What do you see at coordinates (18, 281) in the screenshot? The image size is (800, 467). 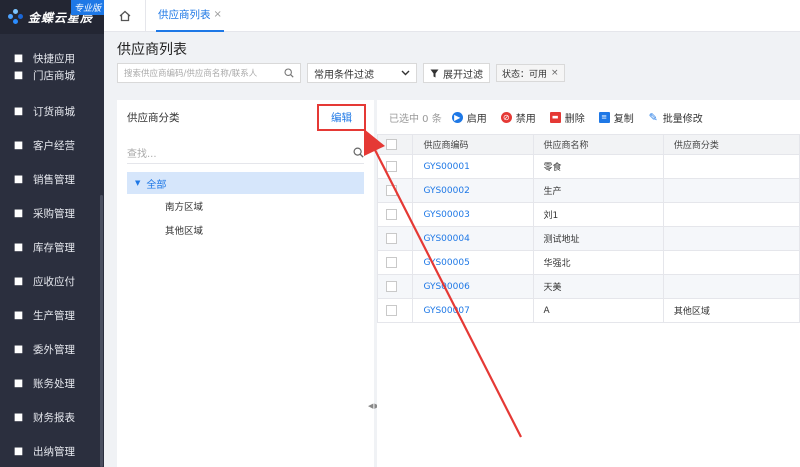 I see `money-icon: ■` at bounding box center [18, 281].